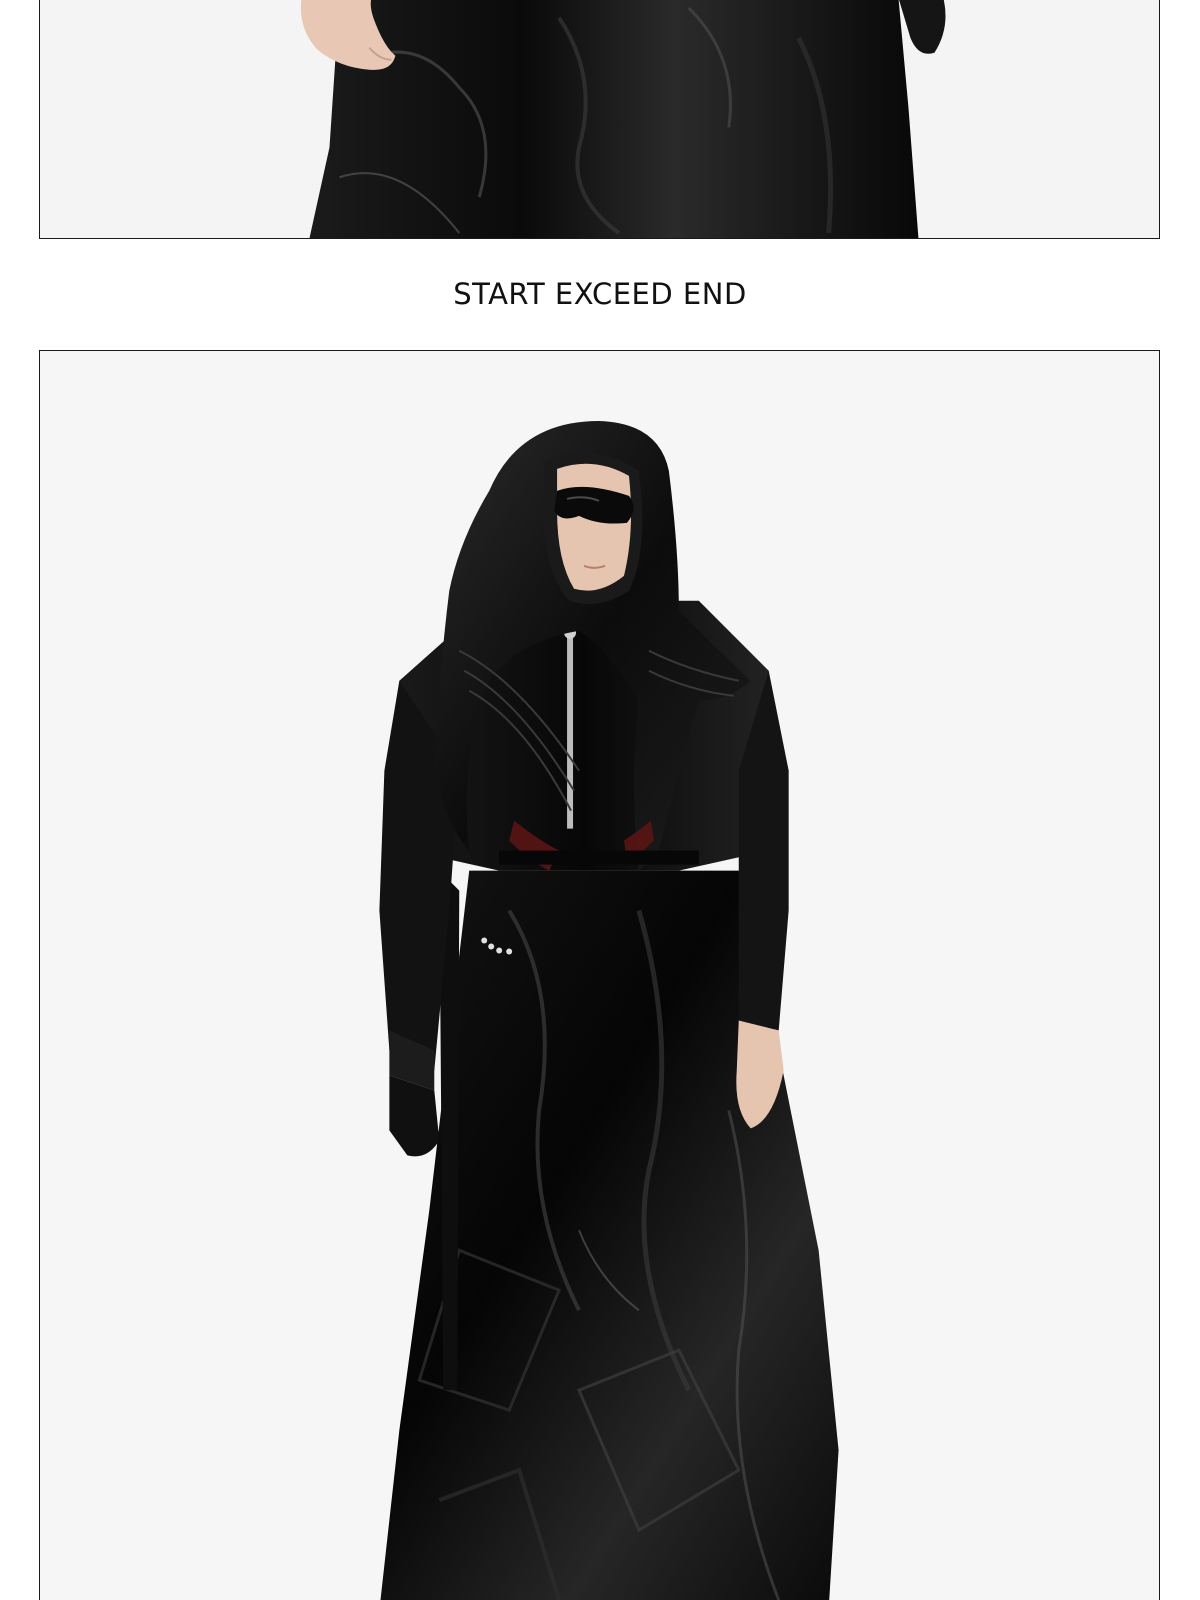  I want to click on garment-detail-photo, so click(599, 119).